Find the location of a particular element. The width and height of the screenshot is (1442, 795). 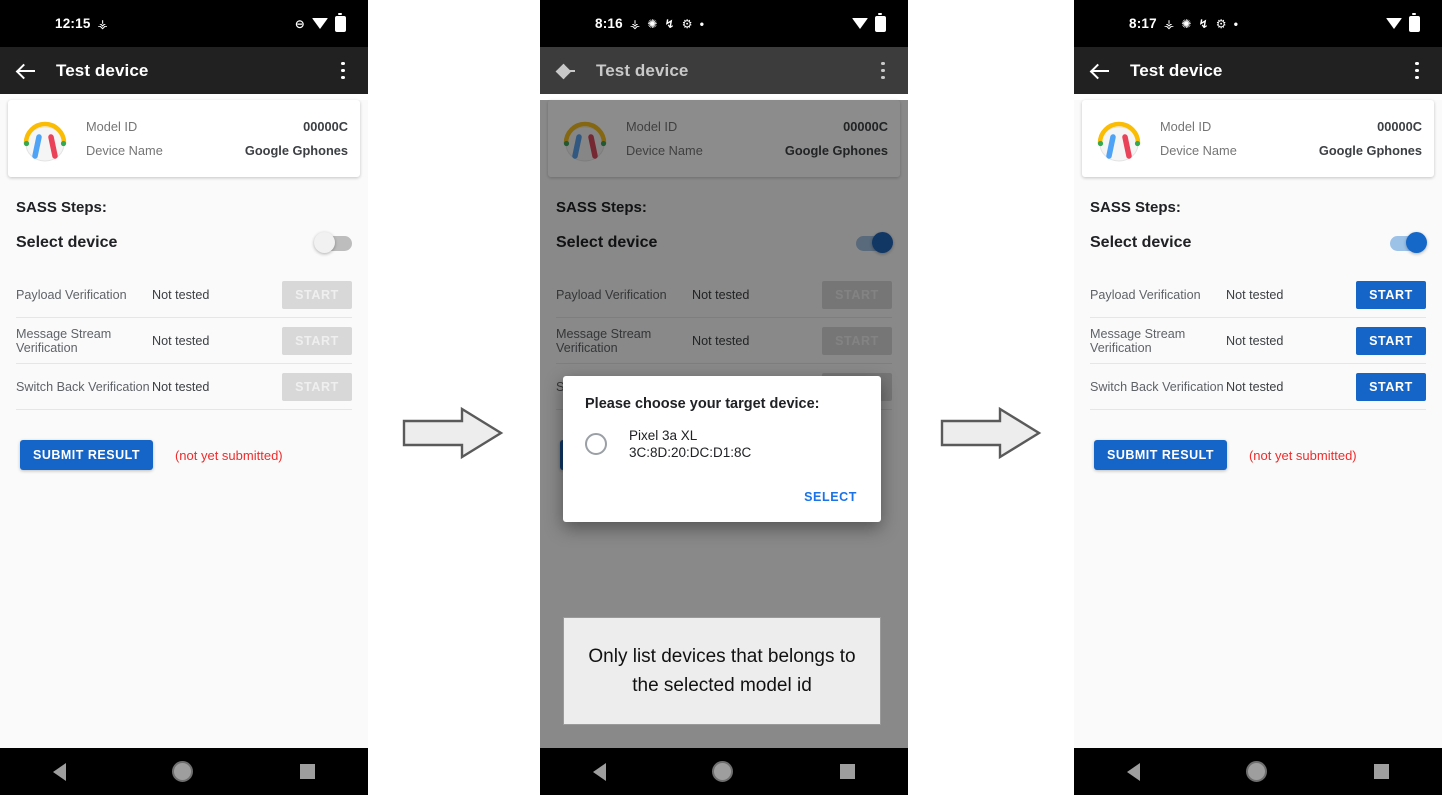

device-name-value: Google Gphones is located at coordinates (1370, 150).